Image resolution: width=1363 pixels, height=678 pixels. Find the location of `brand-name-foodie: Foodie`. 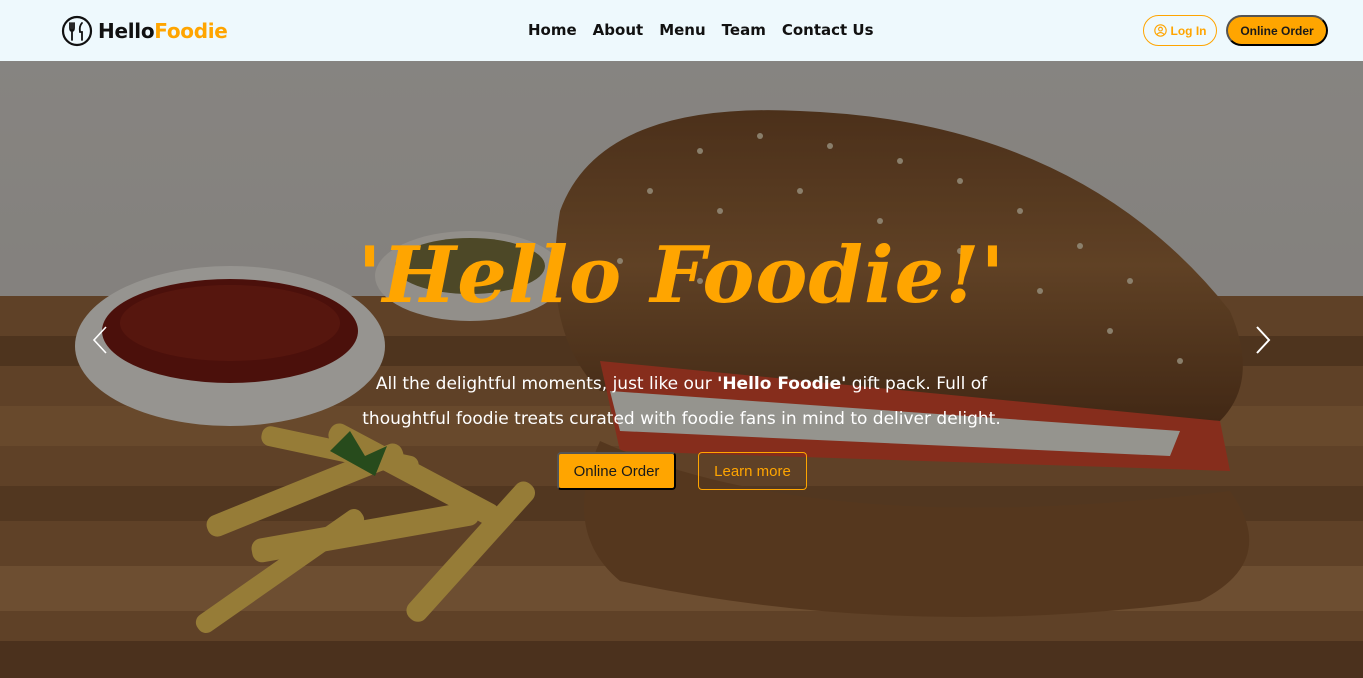

brand-name-foodie: Foodie is located at coordinates (191, 31).